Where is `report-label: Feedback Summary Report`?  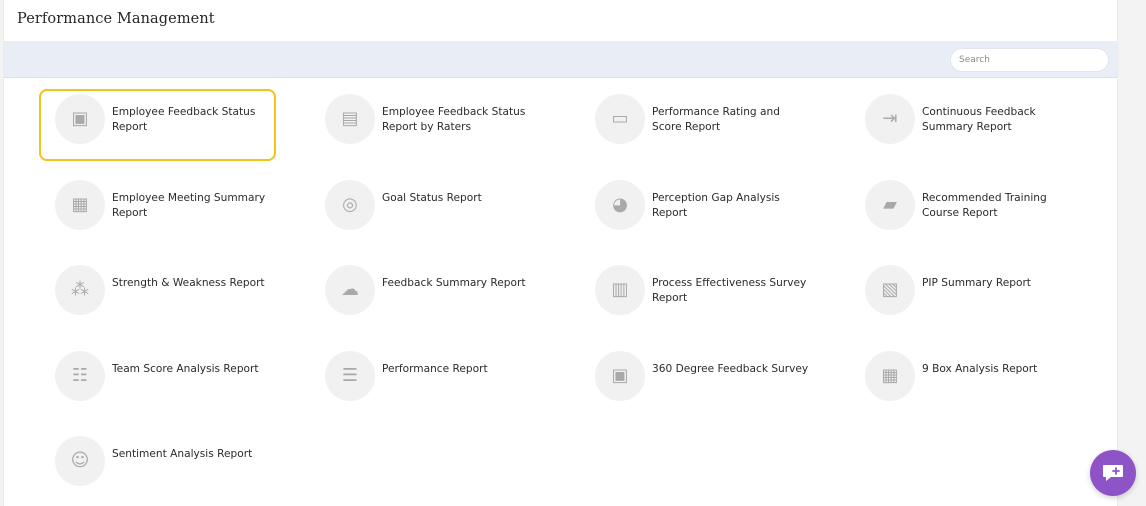
report-label: Feedback Summary Report is located at coordinates (454, 283).